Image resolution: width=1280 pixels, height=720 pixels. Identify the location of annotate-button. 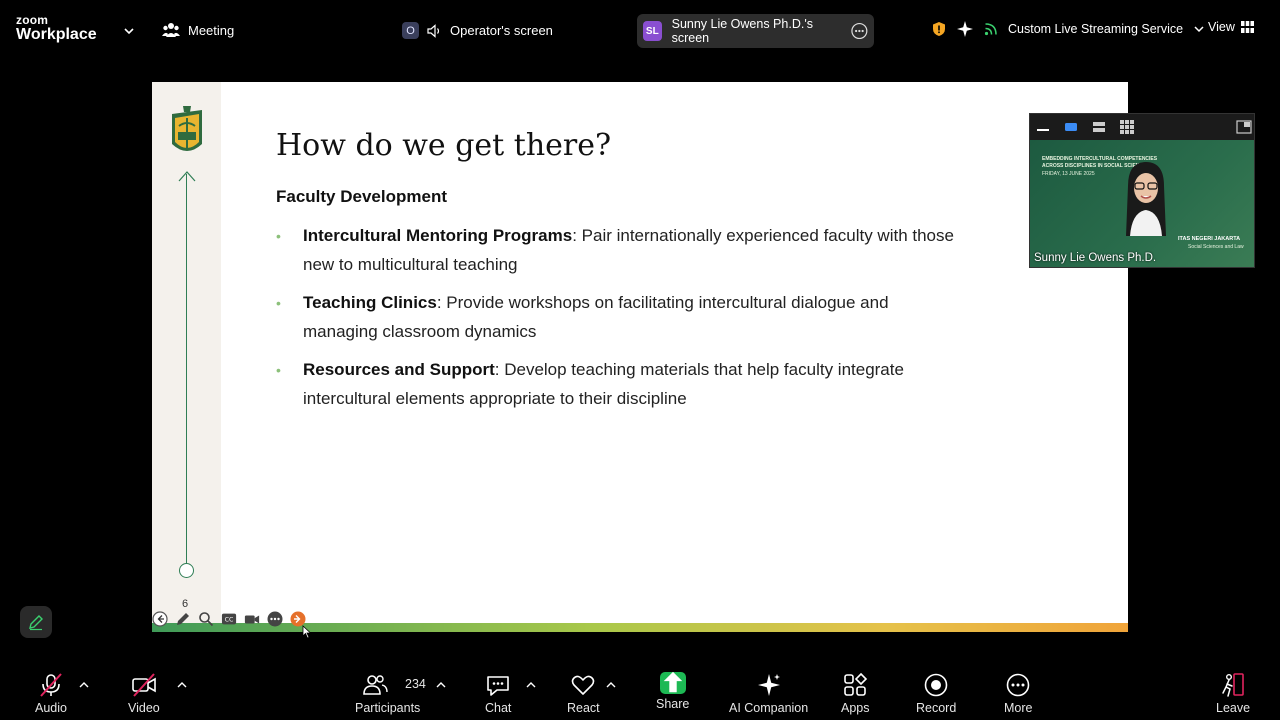
(36, 622).